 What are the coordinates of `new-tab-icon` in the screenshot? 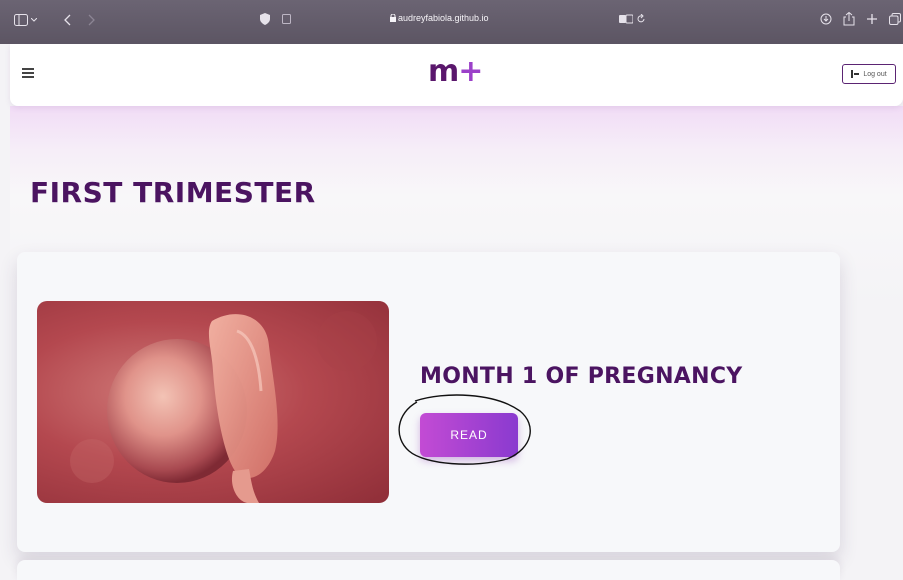 It's located at (872, 19).